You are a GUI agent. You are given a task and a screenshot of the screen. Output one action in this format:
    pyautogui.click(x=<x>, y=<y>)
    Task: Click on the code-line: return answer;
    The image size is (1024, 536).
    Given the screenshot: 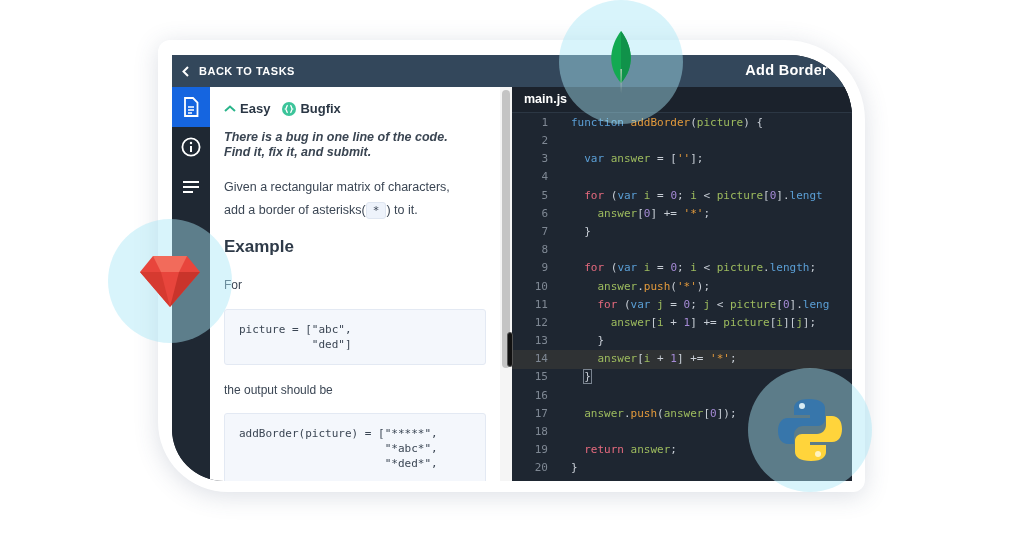 What is the action you would take?
    pyautogui.click(x=630, y=450)
    